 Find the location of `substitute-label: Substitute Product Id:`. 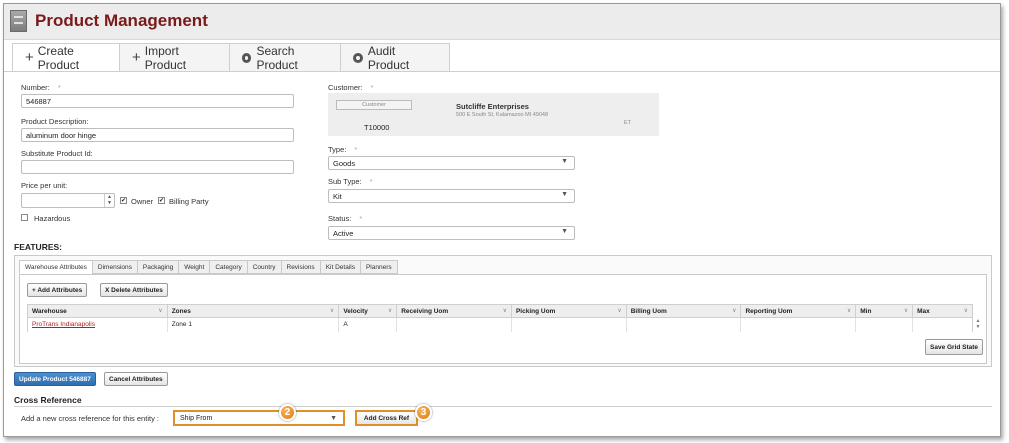

substitute-label: Substitute Product Id: is located at coordinates (57, 153).